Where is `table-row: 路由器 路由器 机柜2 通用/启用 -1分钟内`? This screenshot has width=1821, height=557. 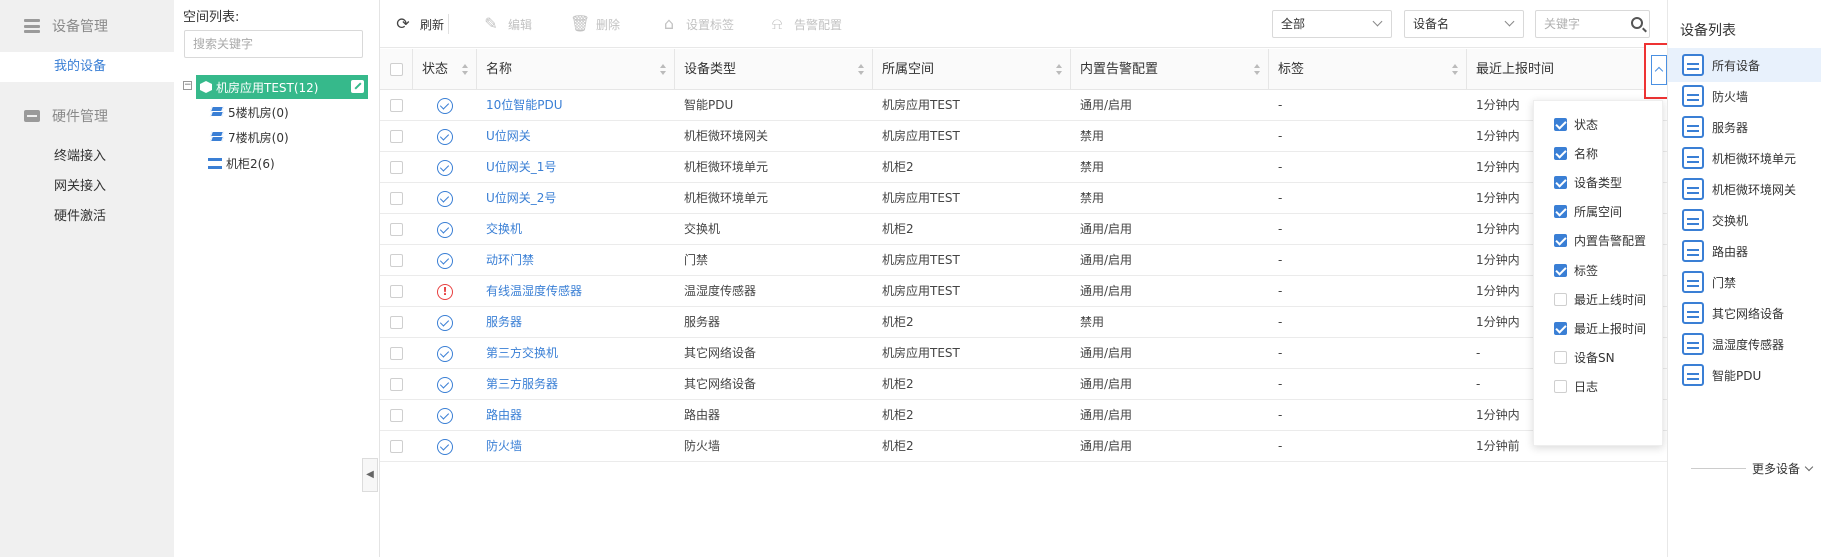 table-row: 路由器 路由器 机柜2 通用/启用 -1分钟内 is located at coordinates (1023, 415).